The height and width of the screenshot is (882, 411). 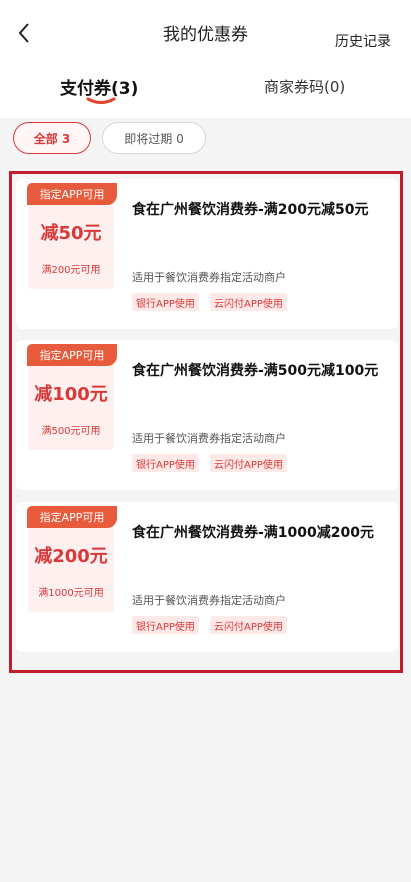 What do you see at coordinates (154, 138) in the screenshot?
I see `filter-expiring-chip: 即将过期 0` at bounding box center [154, 138].